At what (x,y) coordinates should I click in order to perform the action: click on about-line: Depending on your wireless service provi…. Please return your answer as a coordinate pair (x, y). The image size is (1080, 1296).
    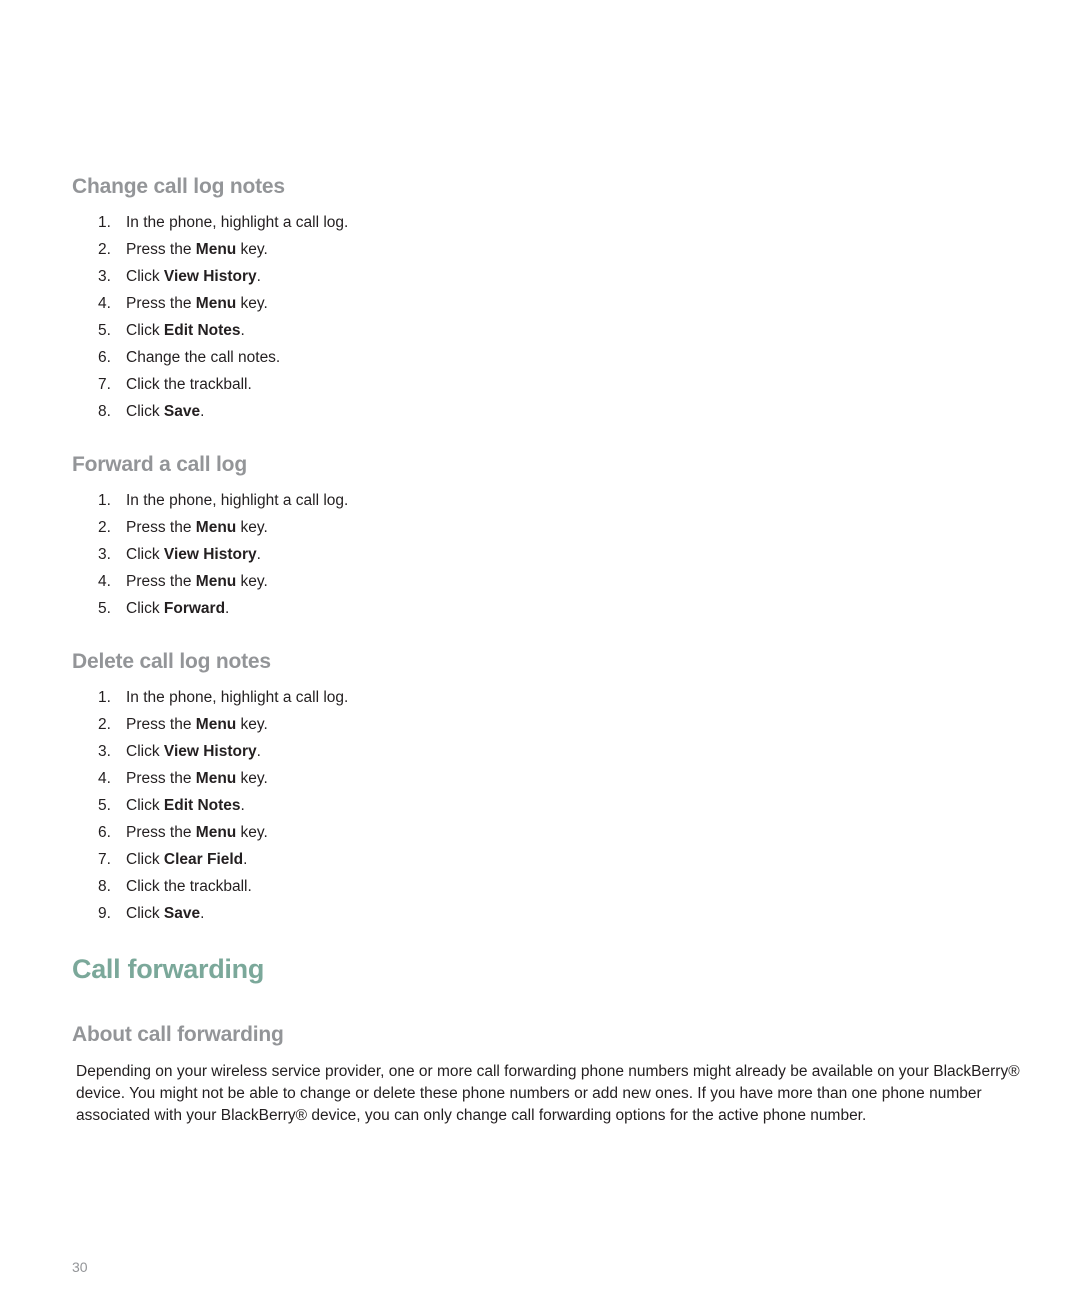
    Looking at the image, I should click on (548, 1071).